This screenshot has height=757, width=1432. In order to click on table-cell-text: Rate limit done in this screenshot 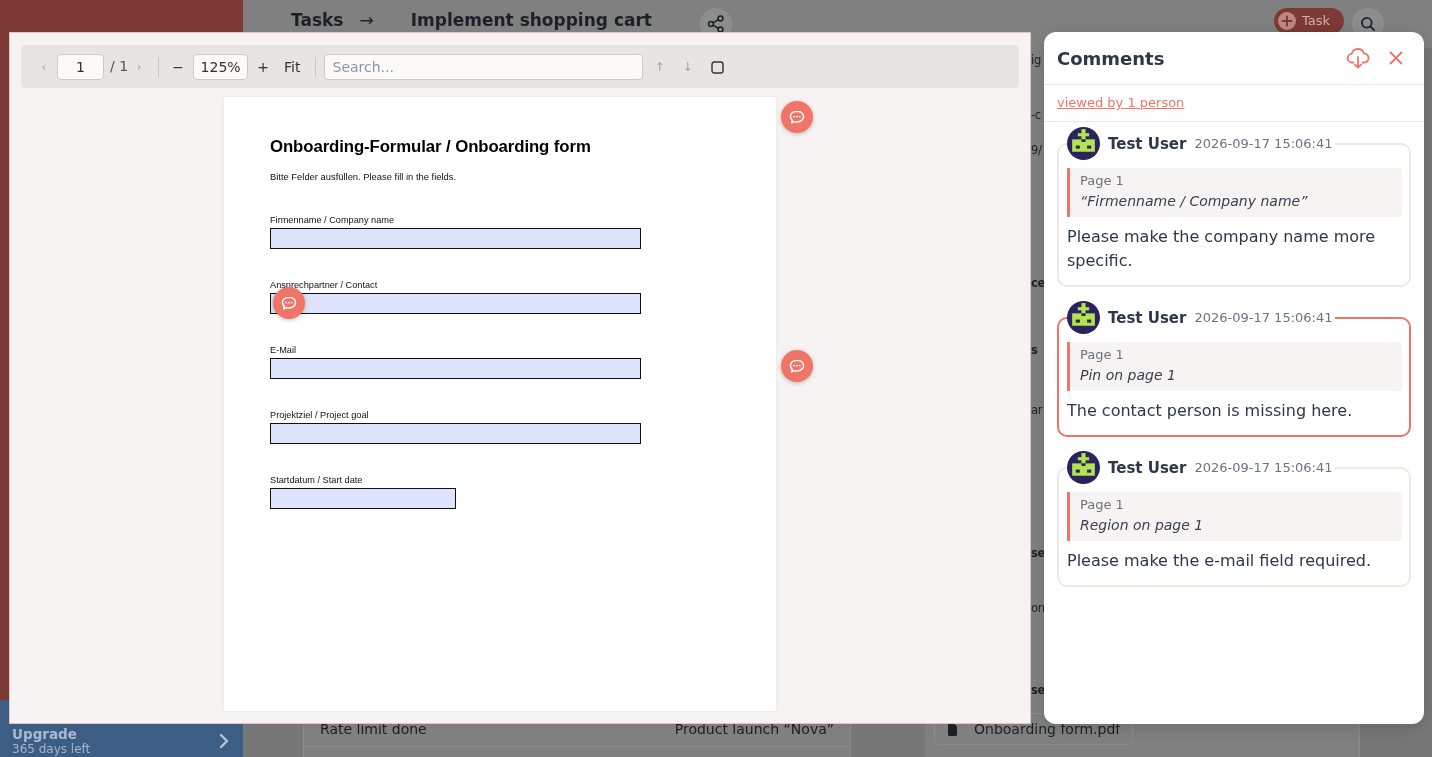, I will do `click(374, 729)`.